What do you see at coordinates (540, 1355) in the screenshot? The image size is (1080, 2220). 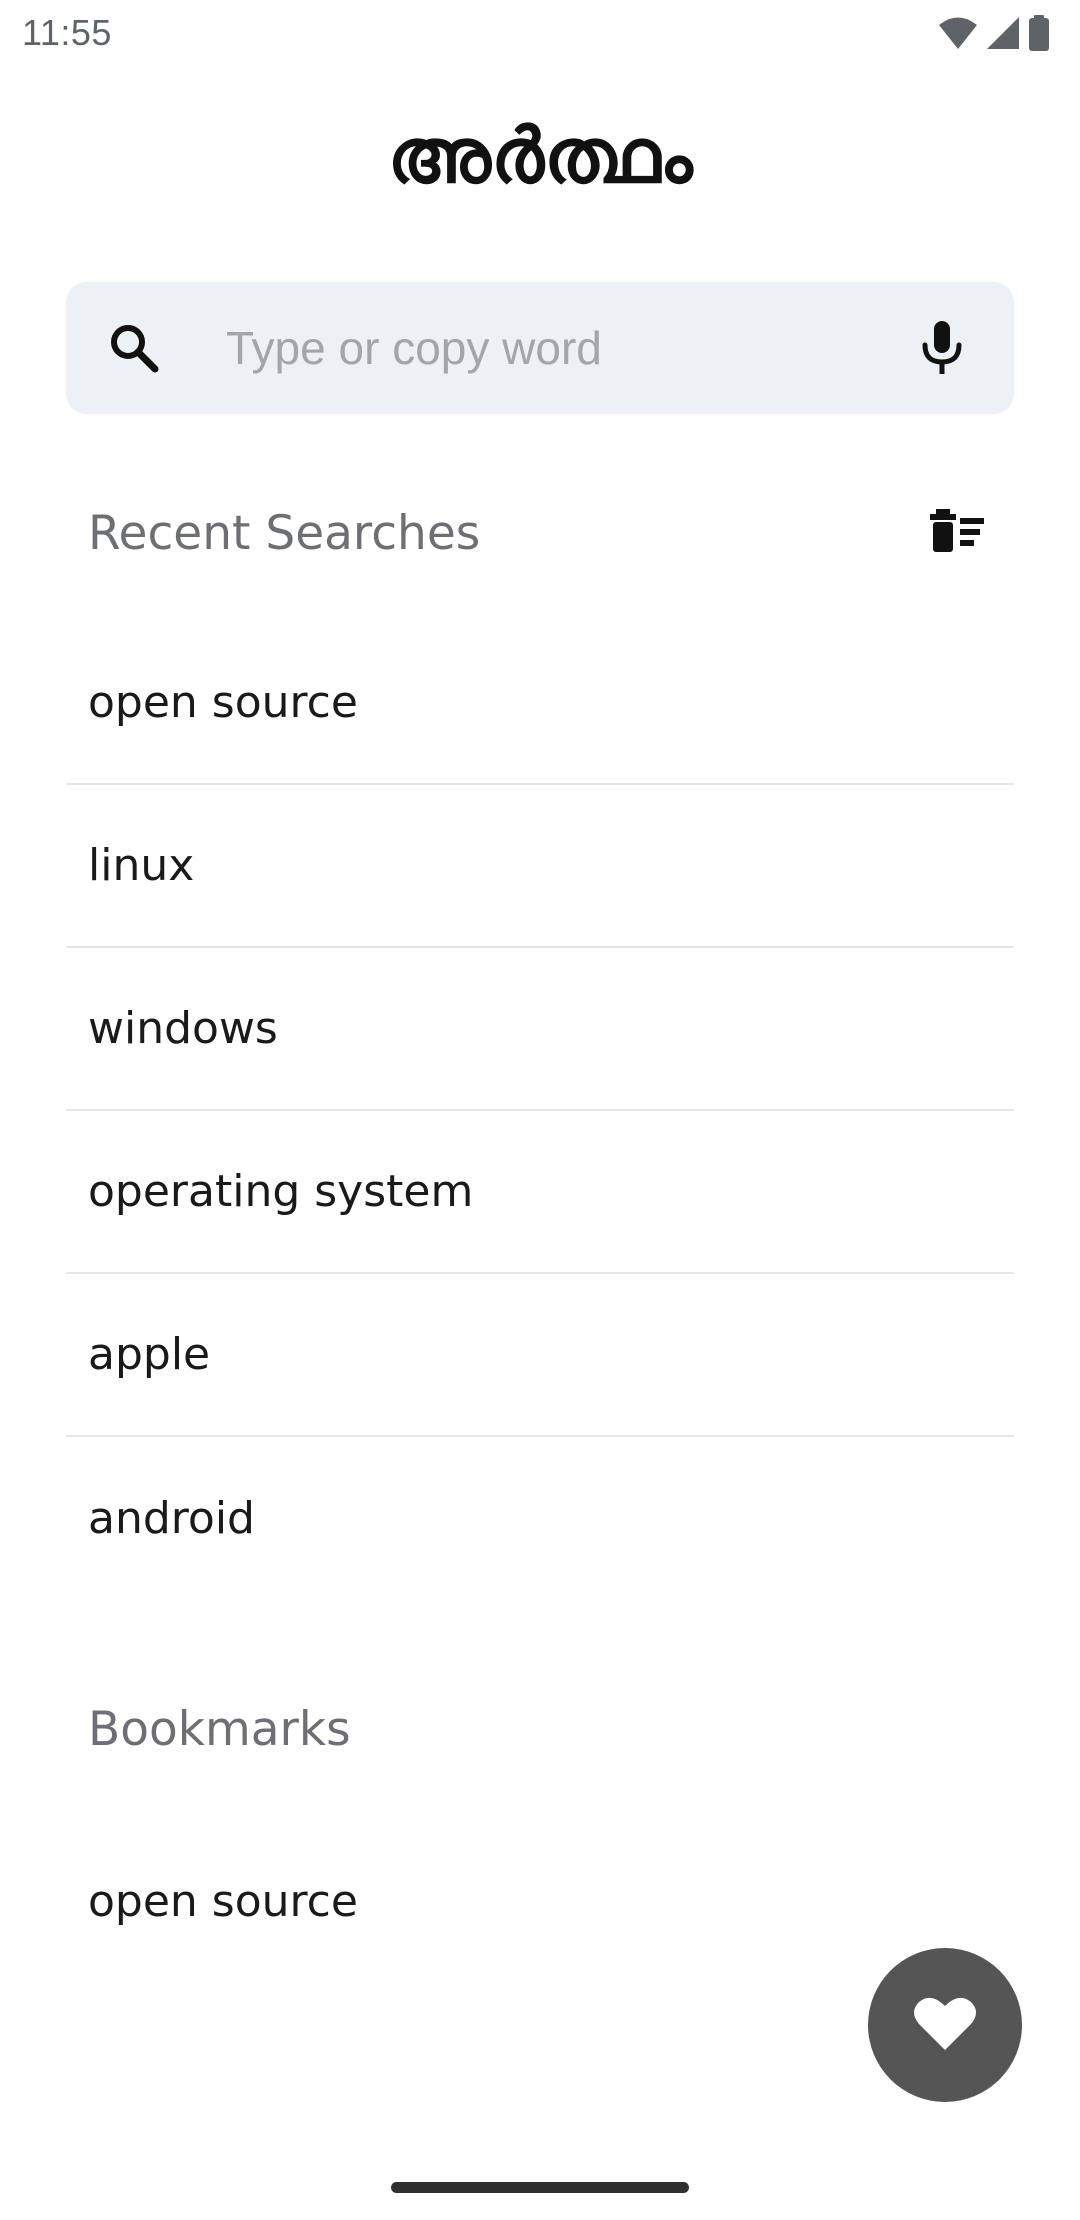 I see `list-item: apple` at bounding box center [540, 1355].